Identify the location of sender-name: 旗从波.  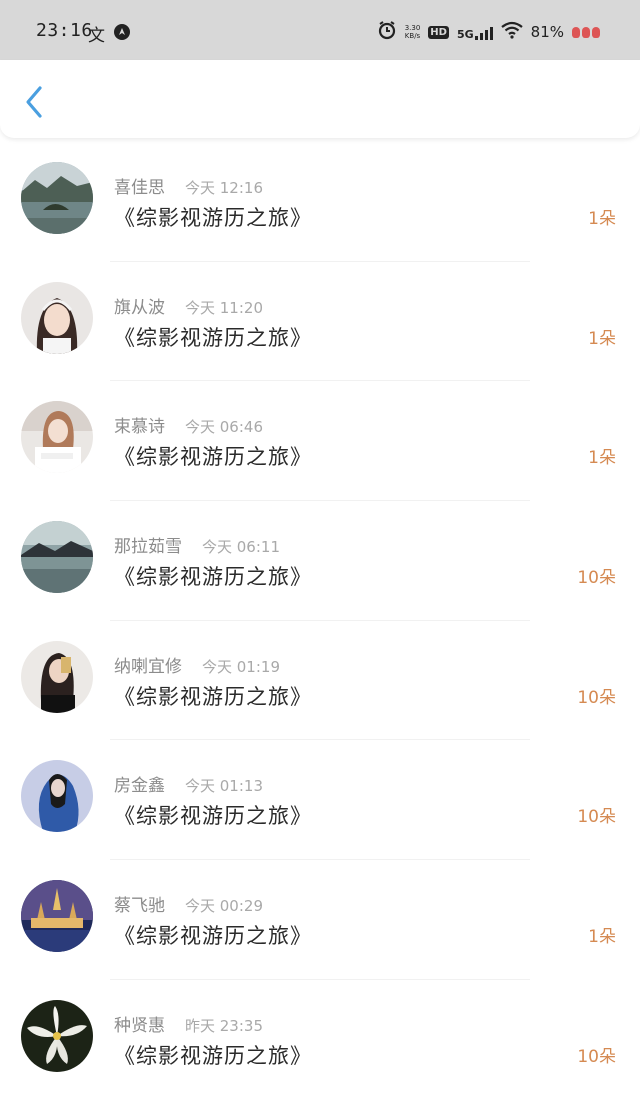
(139, 307).